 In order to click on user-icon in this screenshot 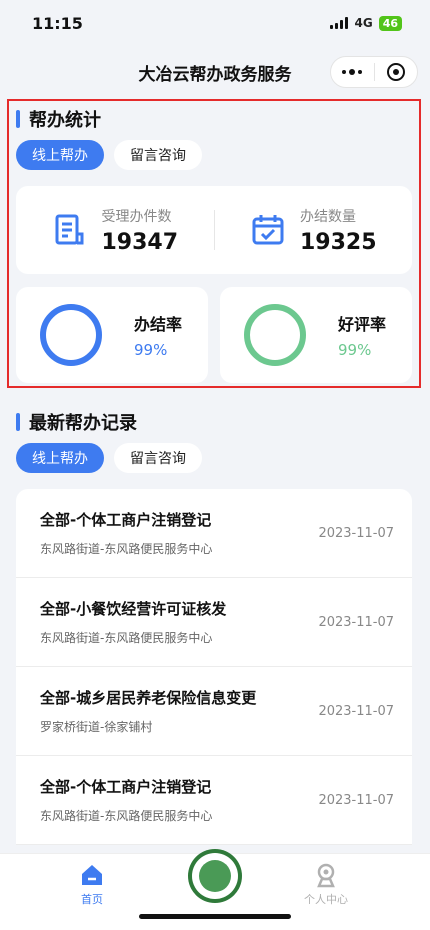, I will do `click(326, 875)`.